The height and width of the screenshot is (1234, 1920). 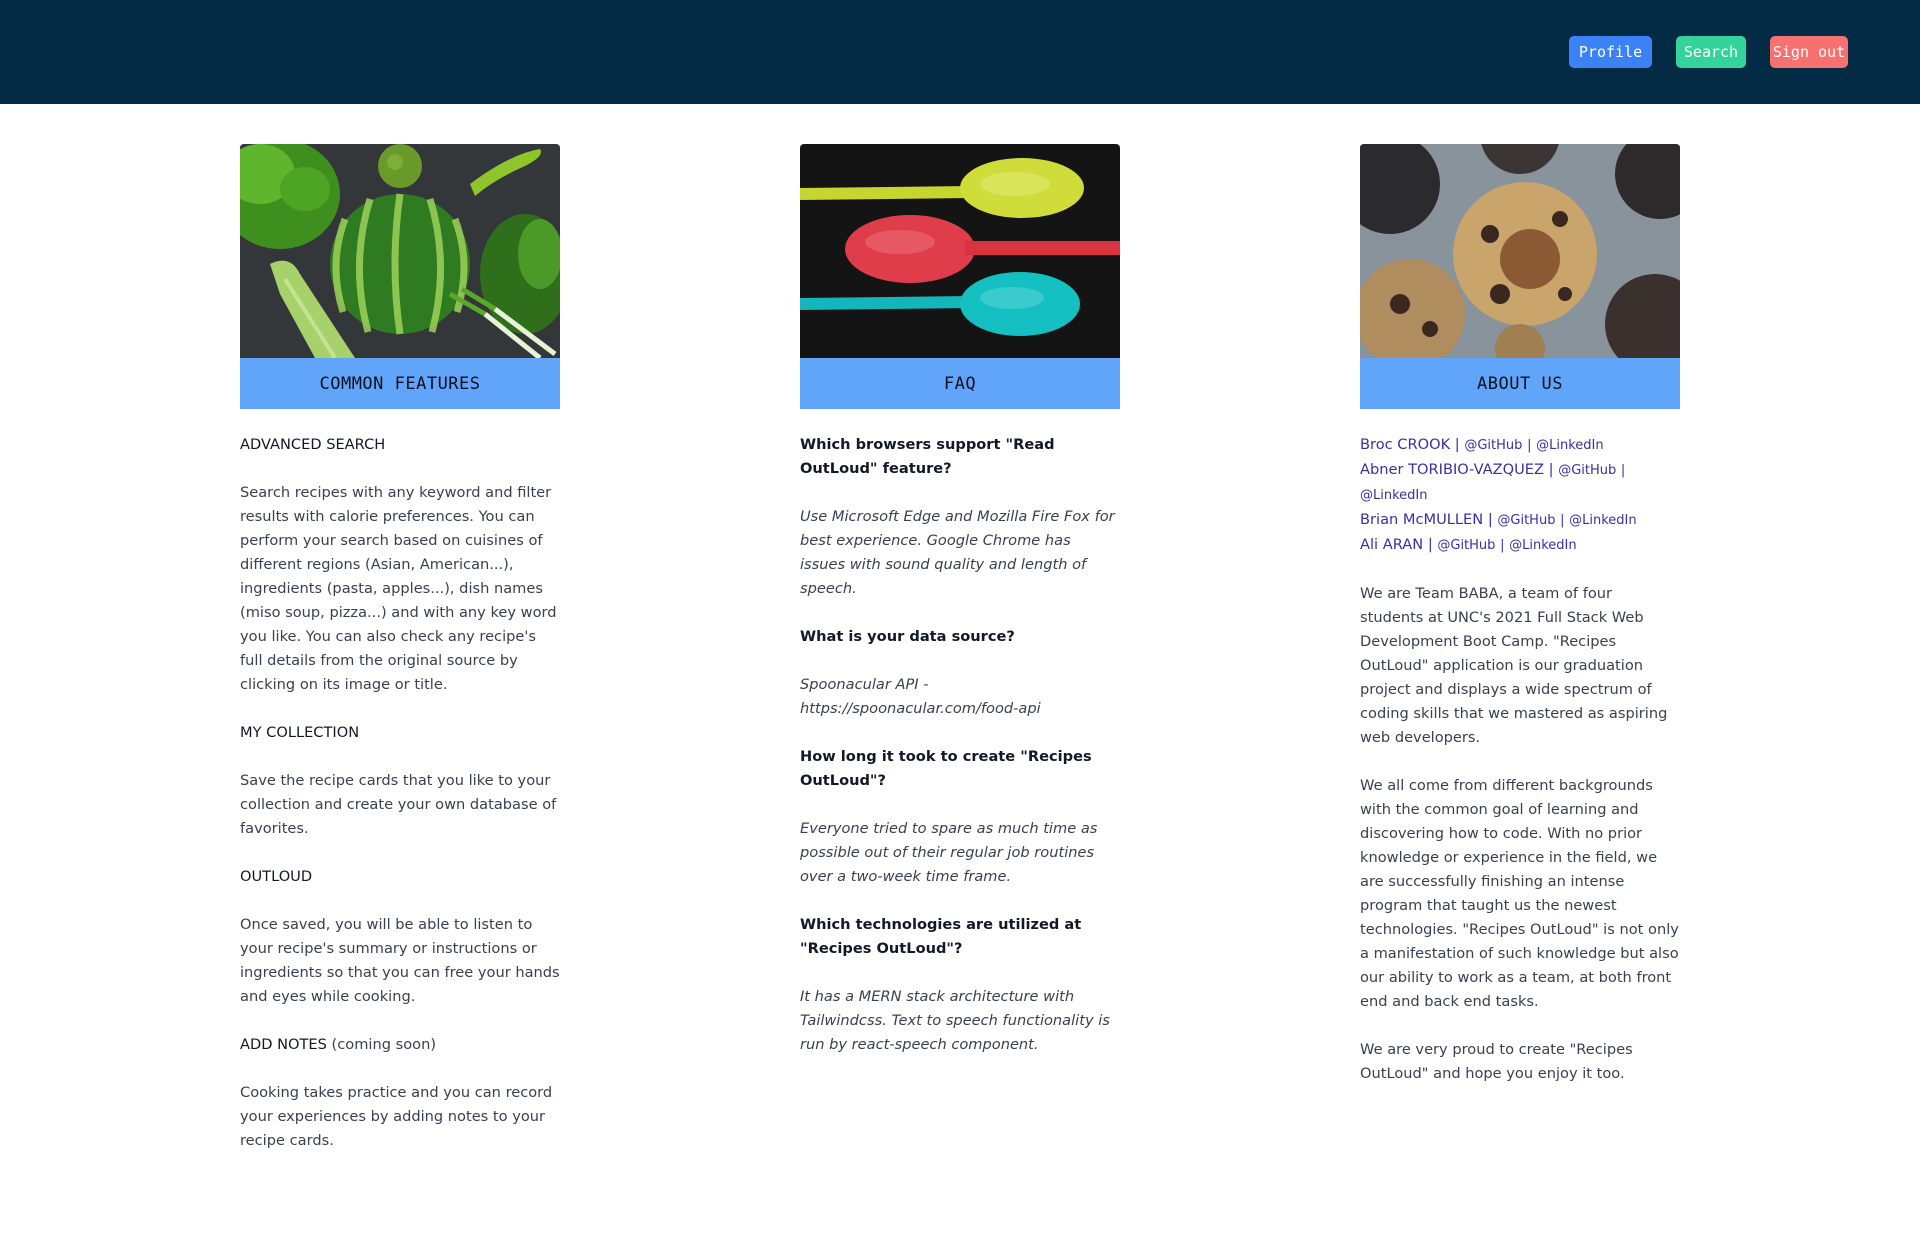 I want to click on cookies-image, so click(x=1520, y=251).